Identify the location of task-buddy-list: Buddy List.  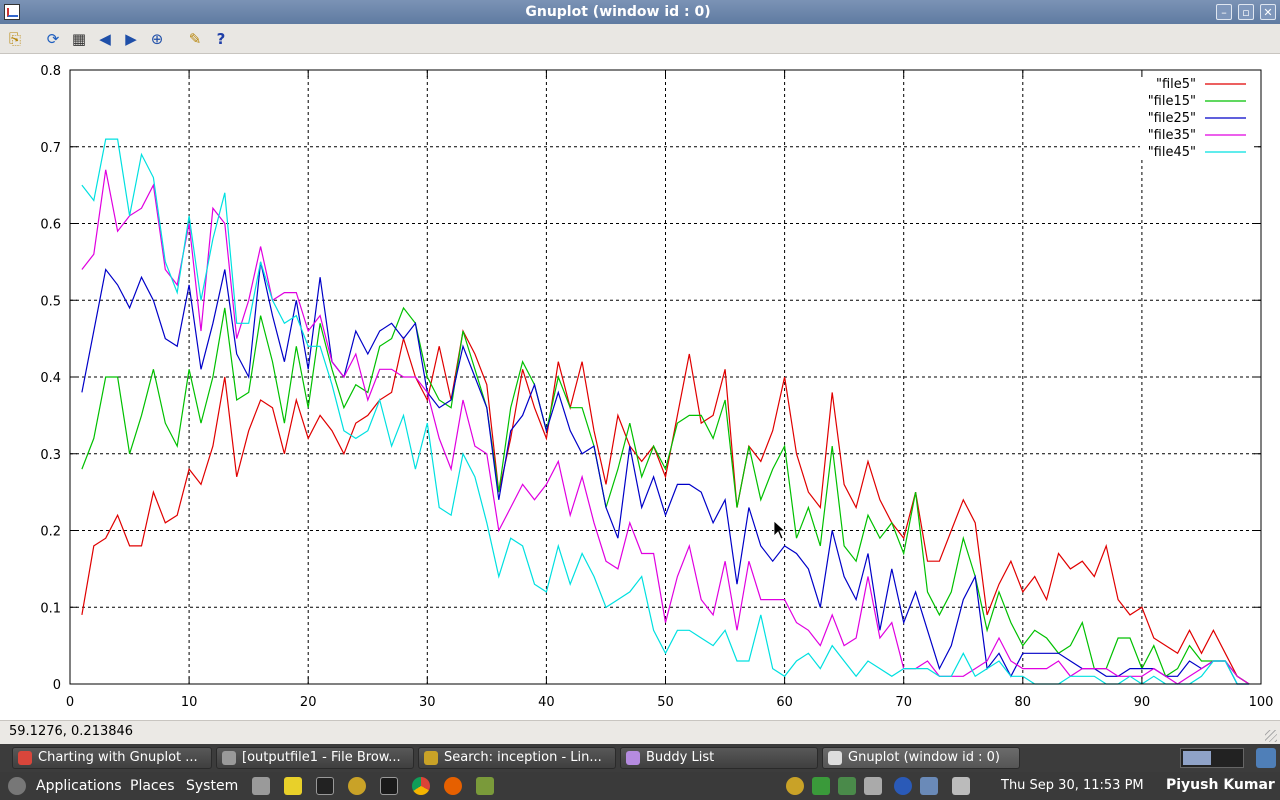
(719, 758).